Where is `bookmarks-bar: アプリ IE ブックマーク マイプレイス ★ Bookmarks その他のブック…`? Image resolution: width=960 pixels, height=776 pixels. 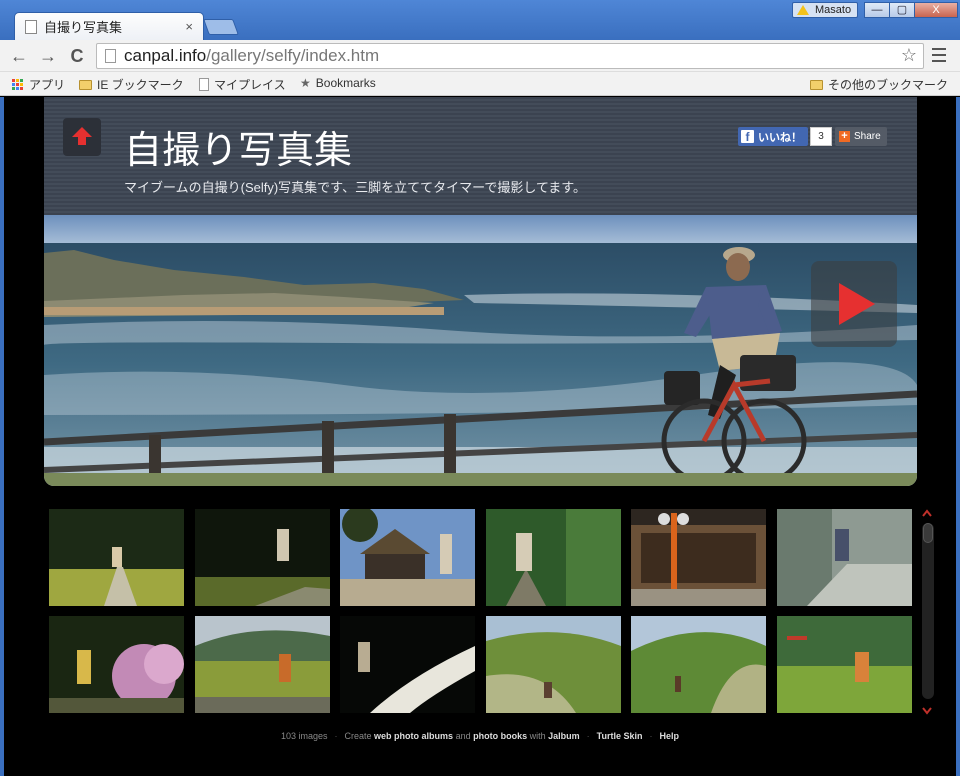 bookmarks-bar: アプリ IE ブックマーク マイプレイス ★ Bookmarks その他のブック… is located at coordinates (480, 84).